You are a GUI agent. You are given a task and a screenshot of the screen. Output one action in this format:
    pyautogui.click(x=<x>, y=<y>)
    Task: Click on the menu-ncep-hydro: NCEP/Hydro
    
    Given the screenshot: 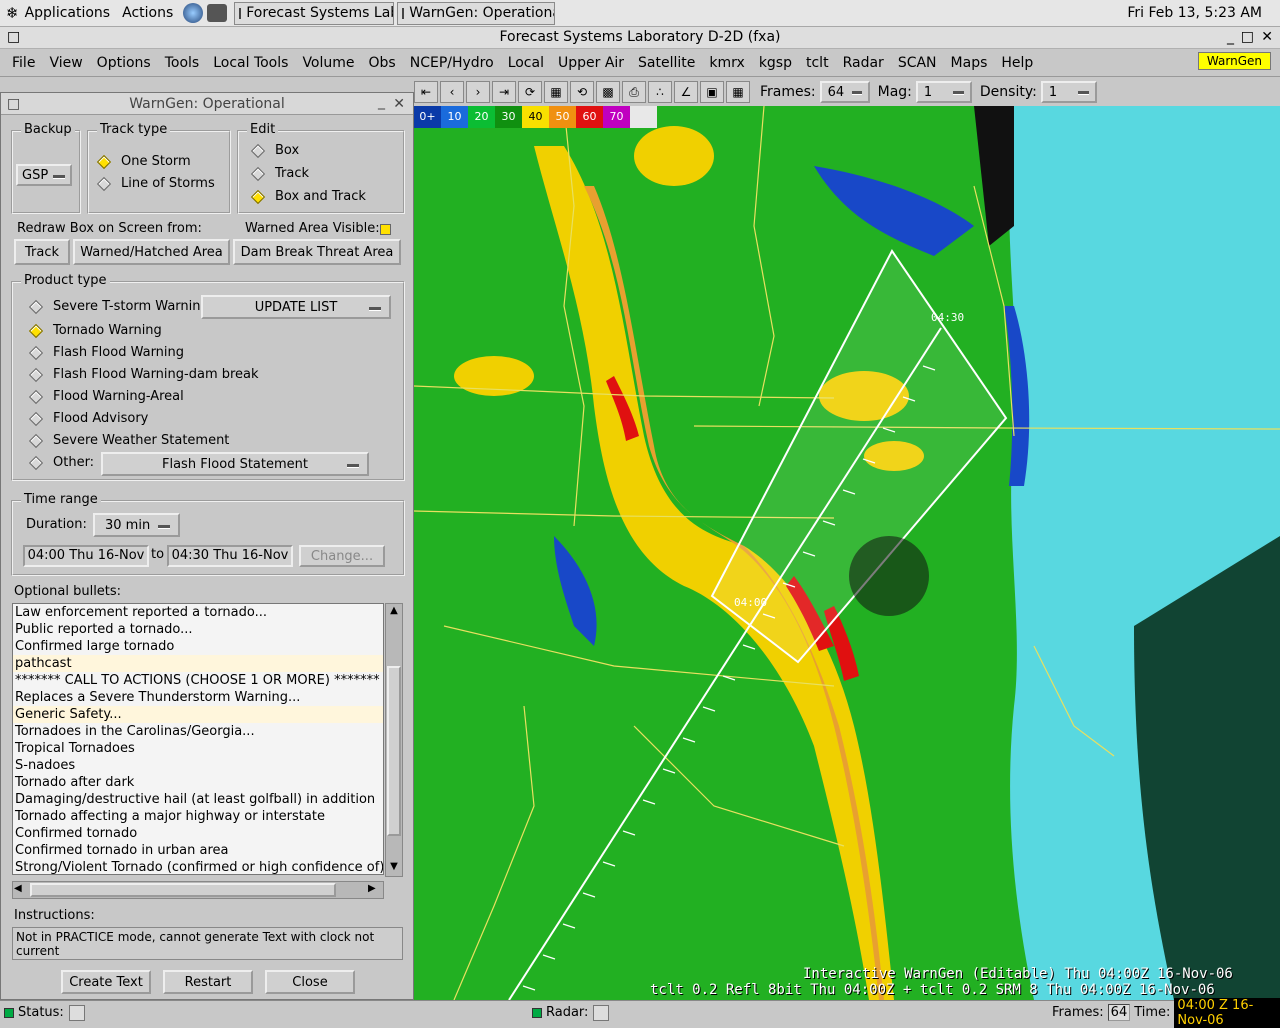 What is the action you would take?
    pyautogui.click(x=452, y=63)
    